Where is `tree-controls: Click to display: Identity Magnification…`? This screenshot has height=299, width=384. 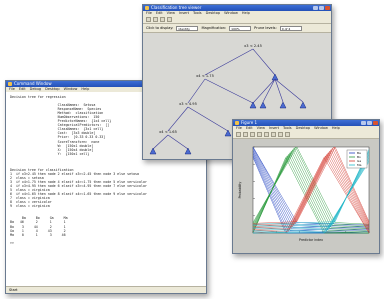 tree-controls: Click to display: Identity Magnification… is located at coordinates (237, 28).